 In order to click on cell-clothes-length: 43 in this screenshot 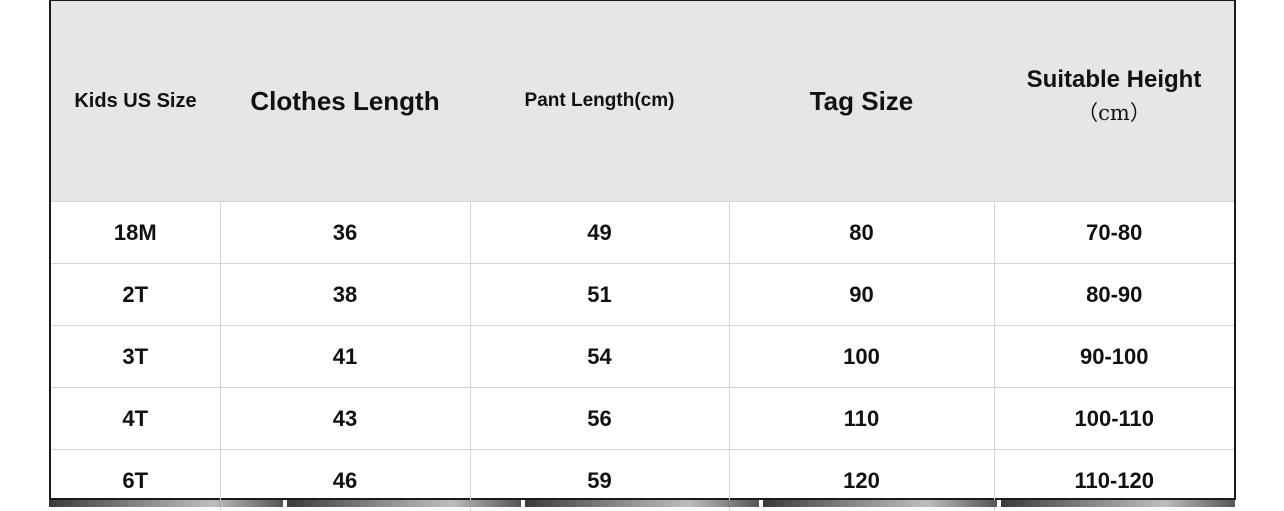, I will do `click(345, 419)`.